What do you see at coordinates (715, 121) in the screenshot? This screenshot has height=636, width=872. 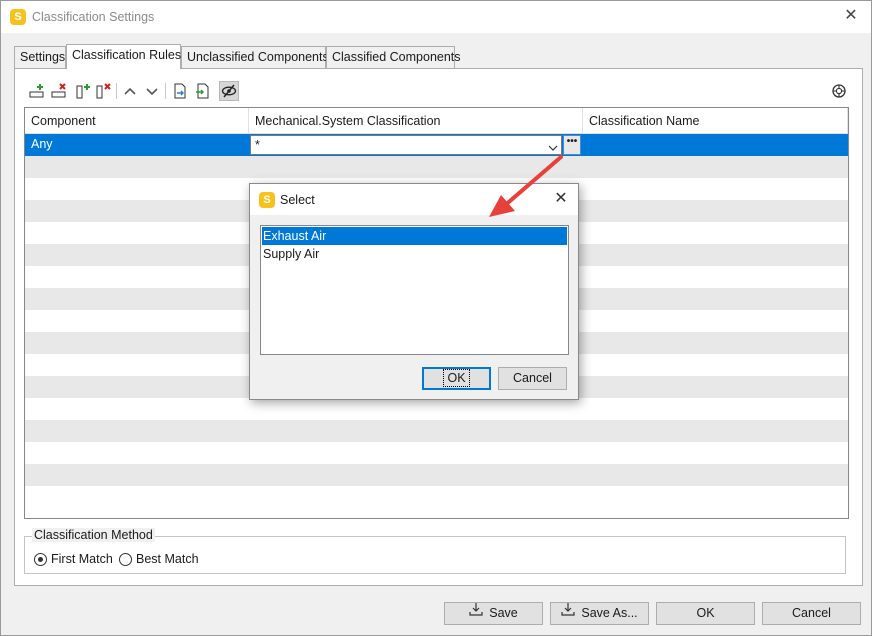 I see `column-header-classification-name: Classification Name` at bounding box center [715, 121].